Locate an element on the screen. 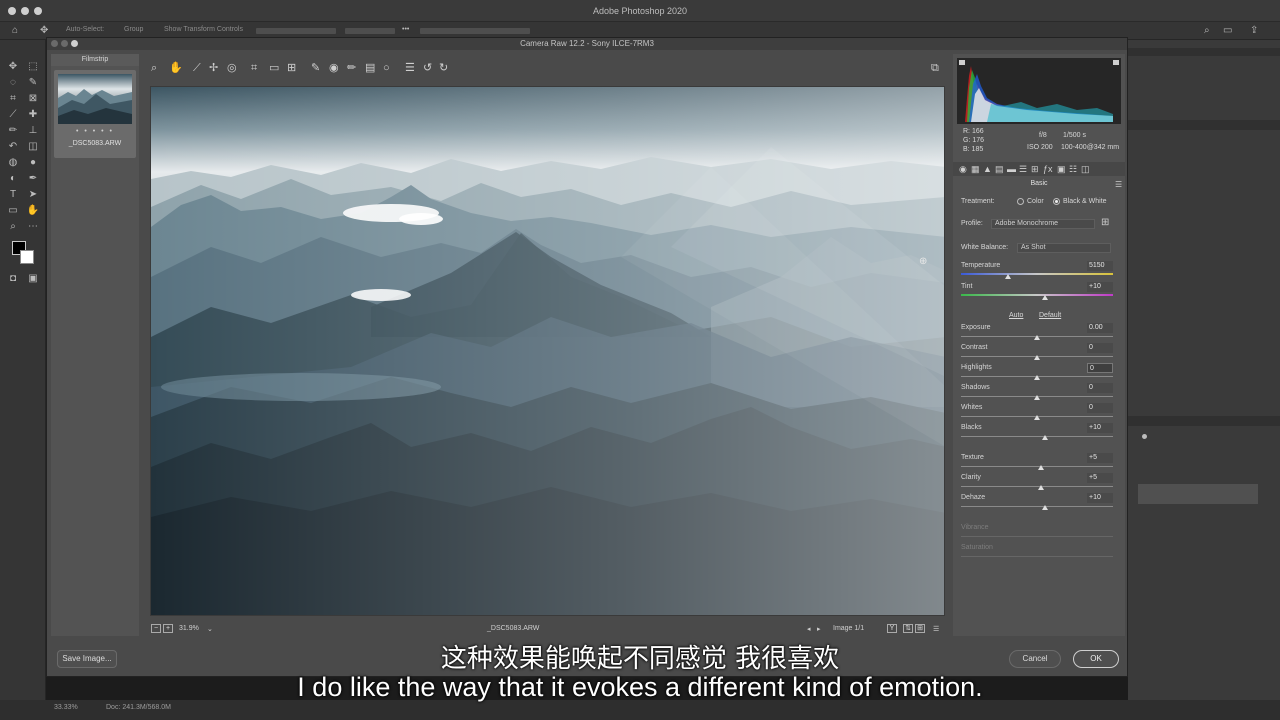  edit-toolbar-icon: ⋯ is located at coordinates (33, 227).